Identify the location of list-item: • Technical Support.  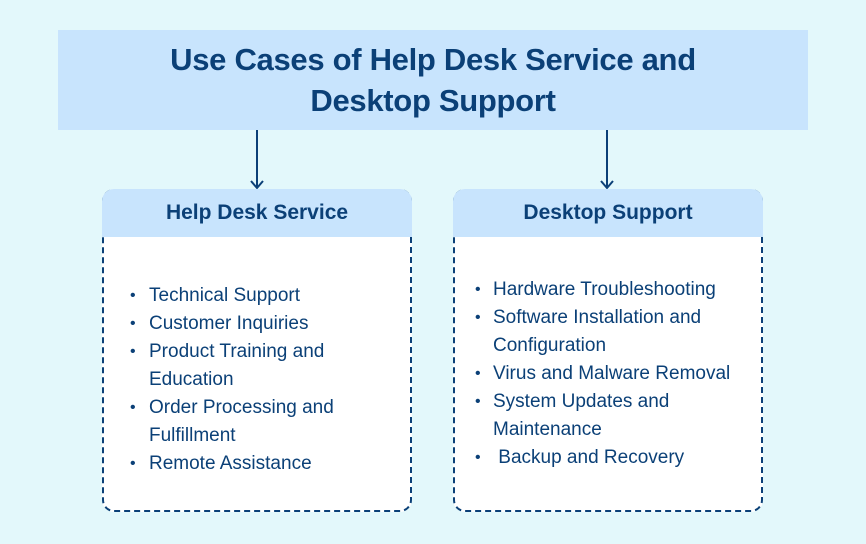
(257, 296).